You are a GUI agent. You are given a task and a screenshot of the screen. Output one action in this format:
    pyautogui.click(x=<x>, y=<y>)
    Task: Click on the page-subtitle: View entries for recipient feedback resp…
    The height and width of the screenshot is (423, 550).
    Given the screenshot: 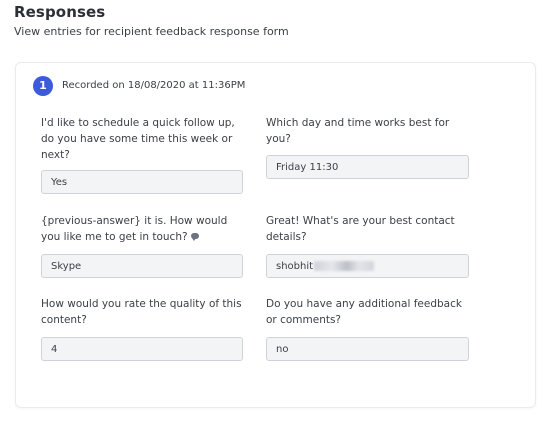 What is the action you would take?
    pyautogui.click(x=151, y=31)
    